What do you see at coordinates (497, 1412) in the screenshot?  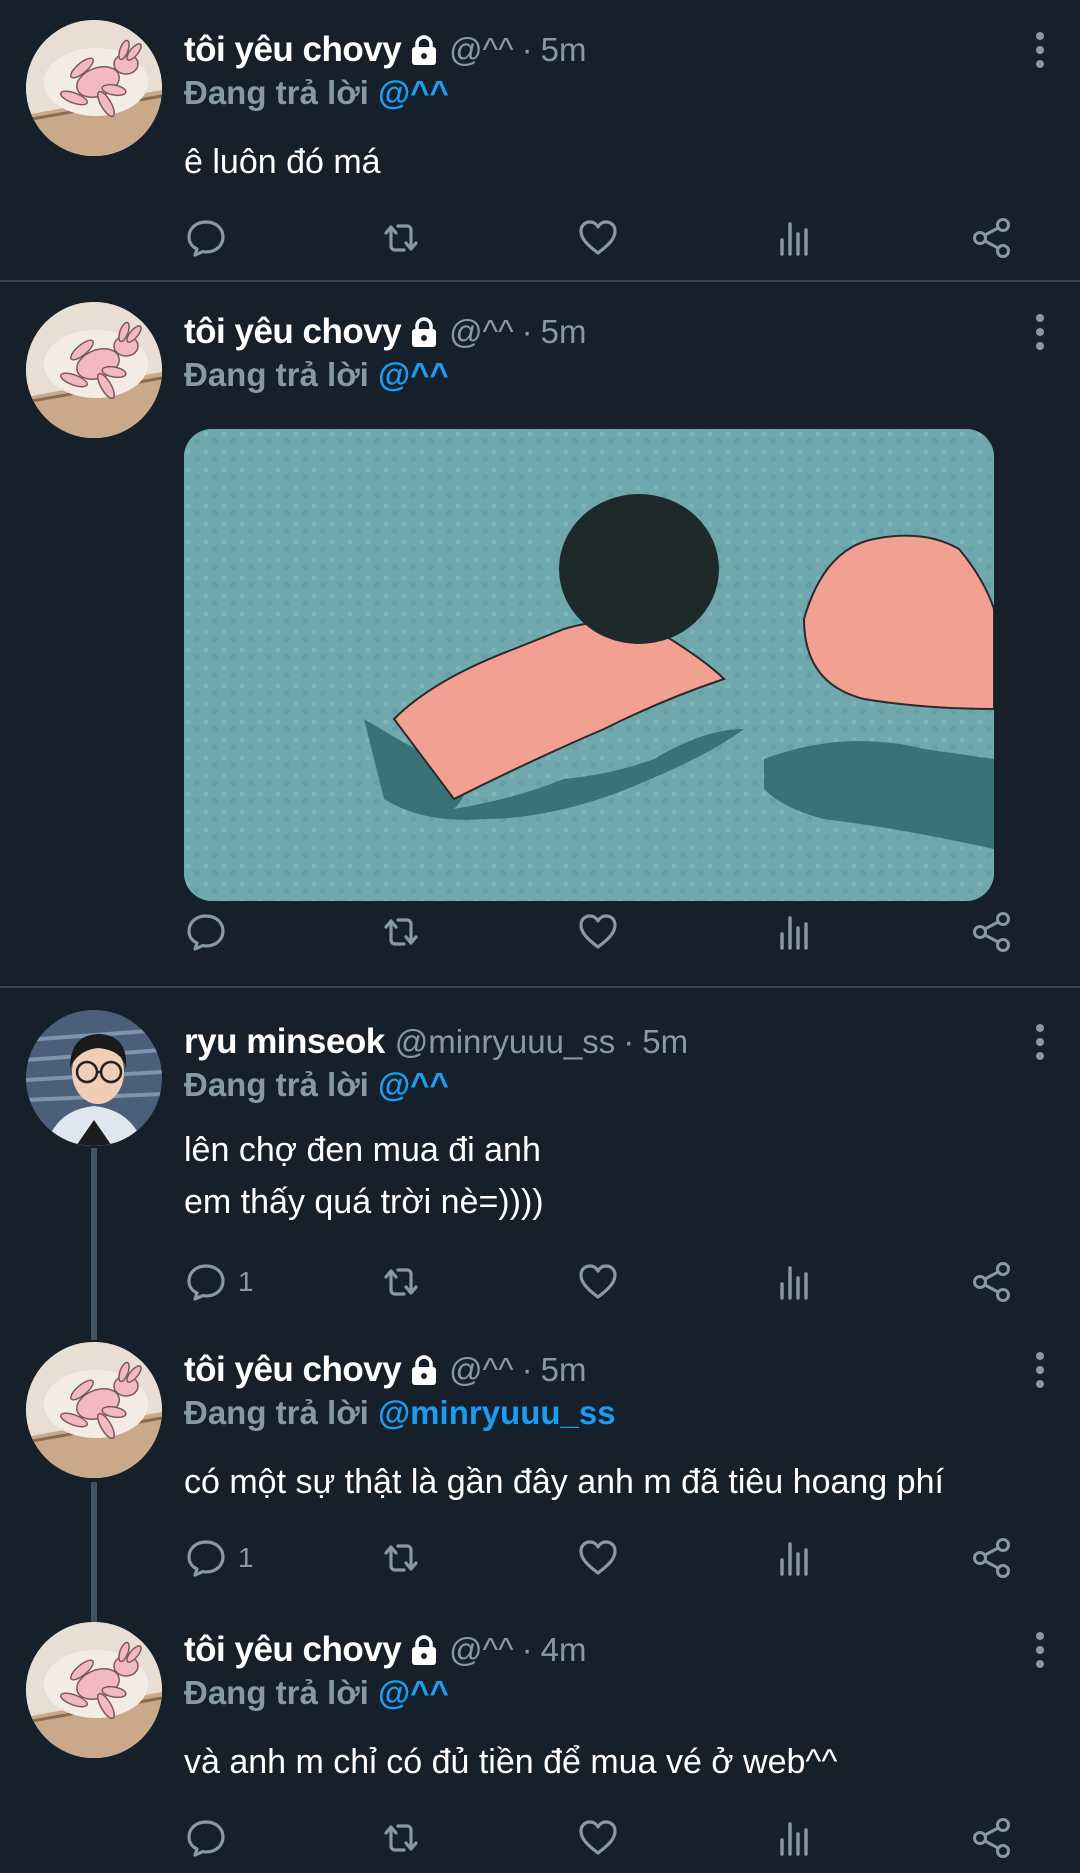 I see `mention-link: @minryuuu_ss` at bounding box center [497, 1412].